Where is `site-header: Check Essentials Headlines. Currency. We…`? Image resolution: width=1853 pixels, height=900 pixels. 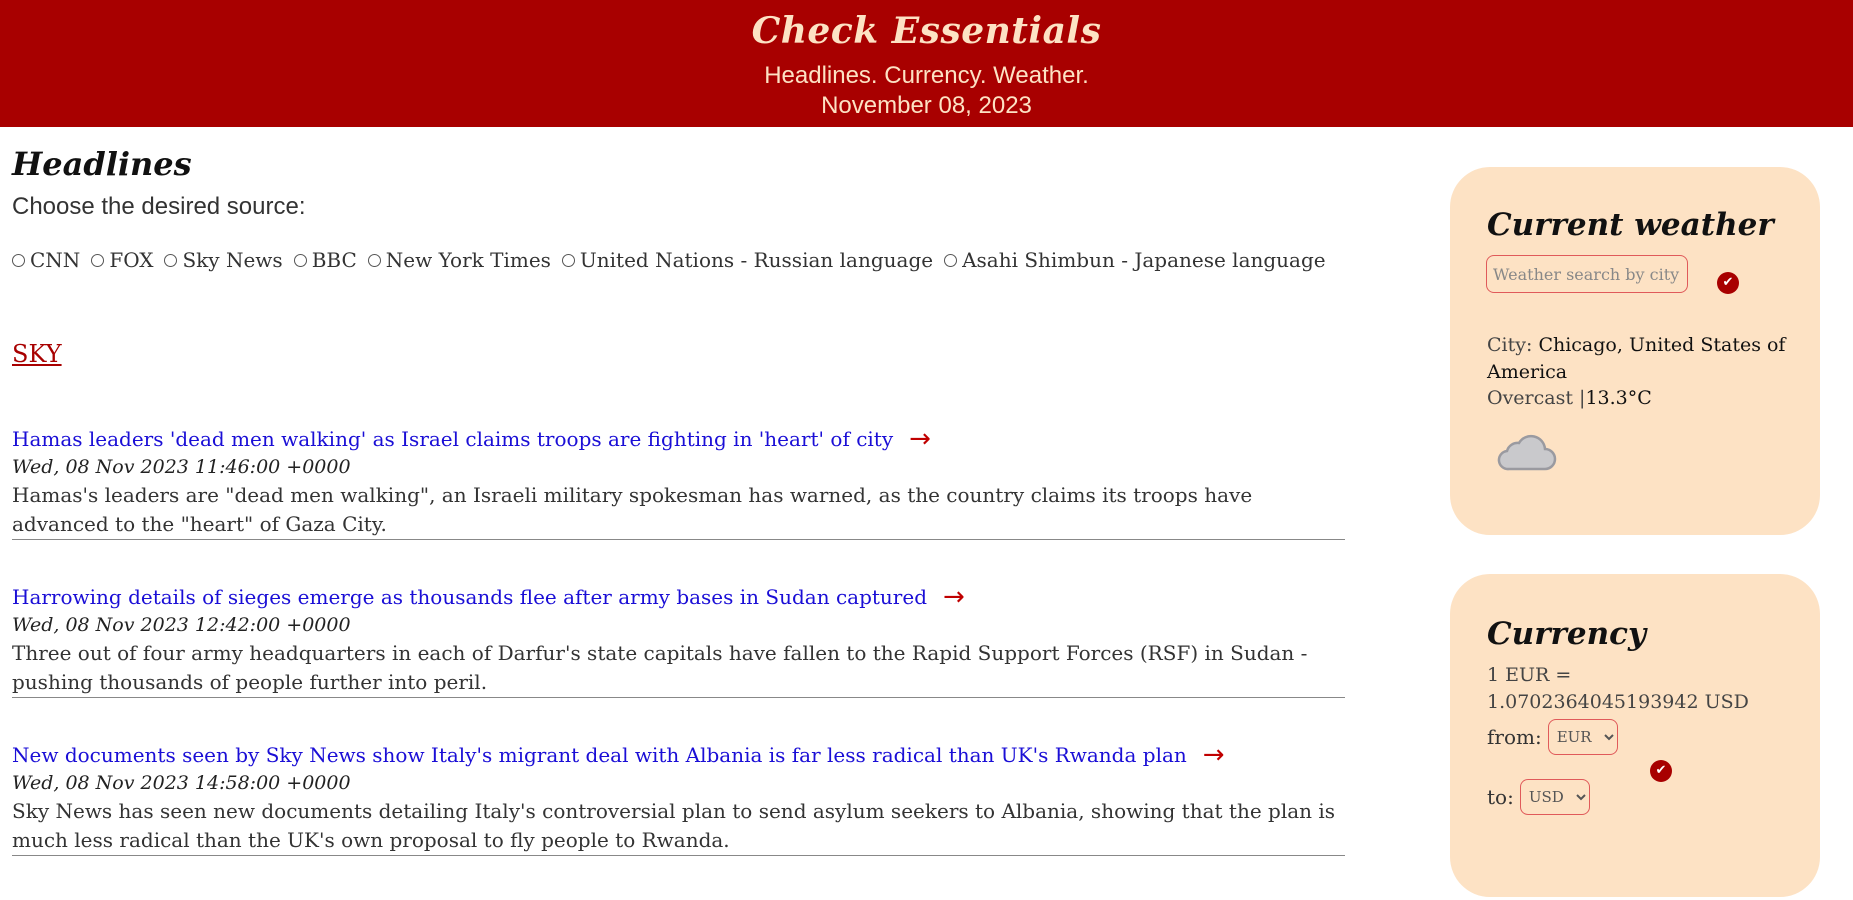 site-header: Check Essentials Headlines. Currency. We… is located at coordinates (926, 63).